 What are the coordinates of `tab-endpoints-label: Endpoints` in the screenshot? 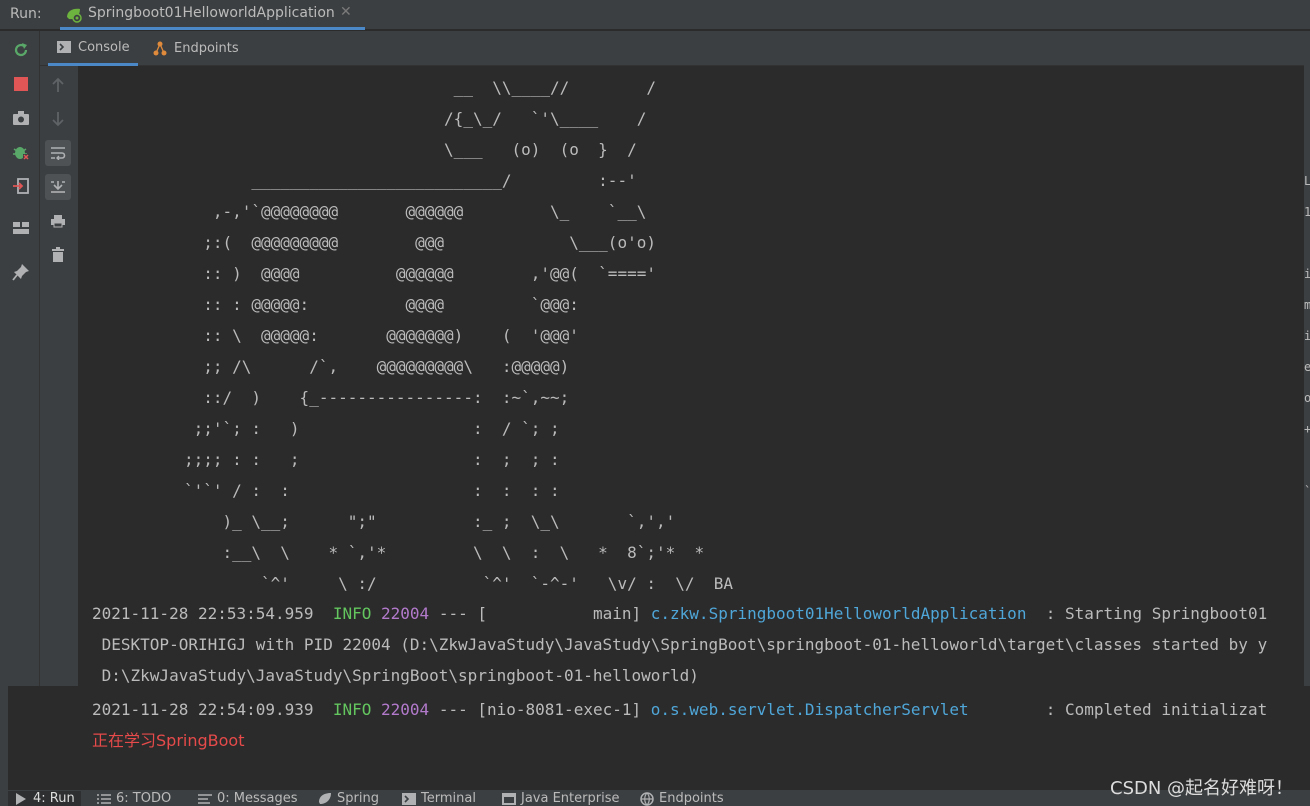 It's located at (206, 48).